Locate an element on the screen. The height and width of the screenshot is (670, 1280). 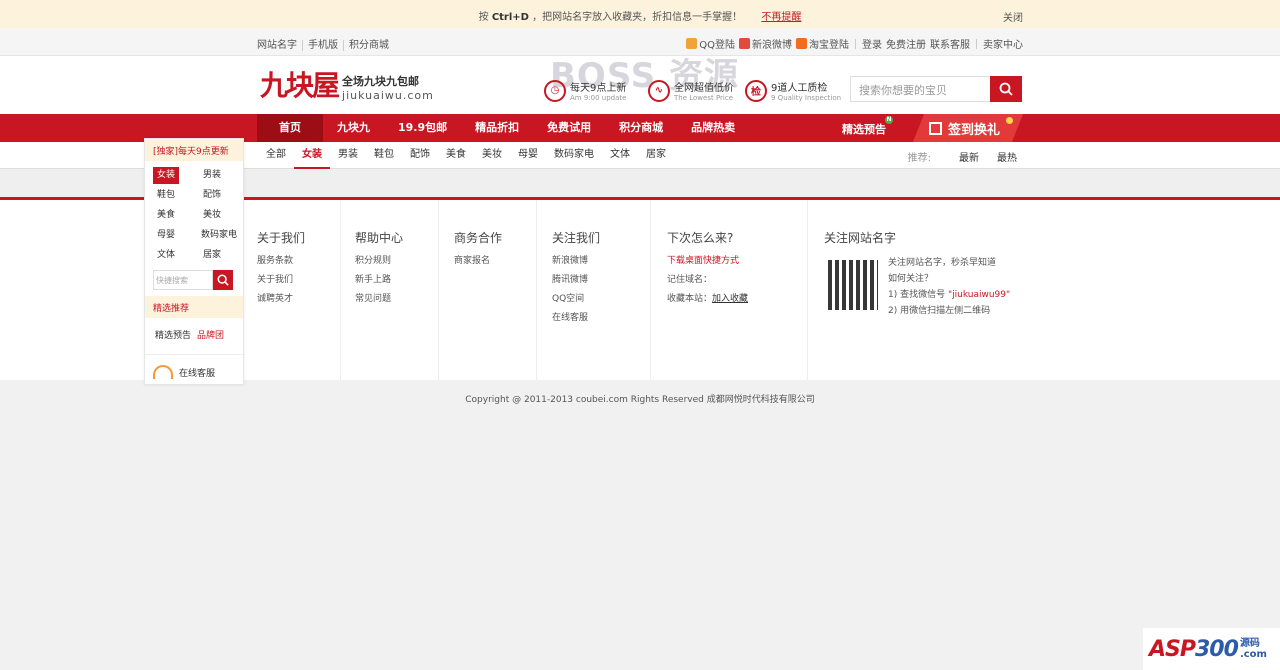
feature-title: 每天9点上新 is located at coordinates (598, 88).